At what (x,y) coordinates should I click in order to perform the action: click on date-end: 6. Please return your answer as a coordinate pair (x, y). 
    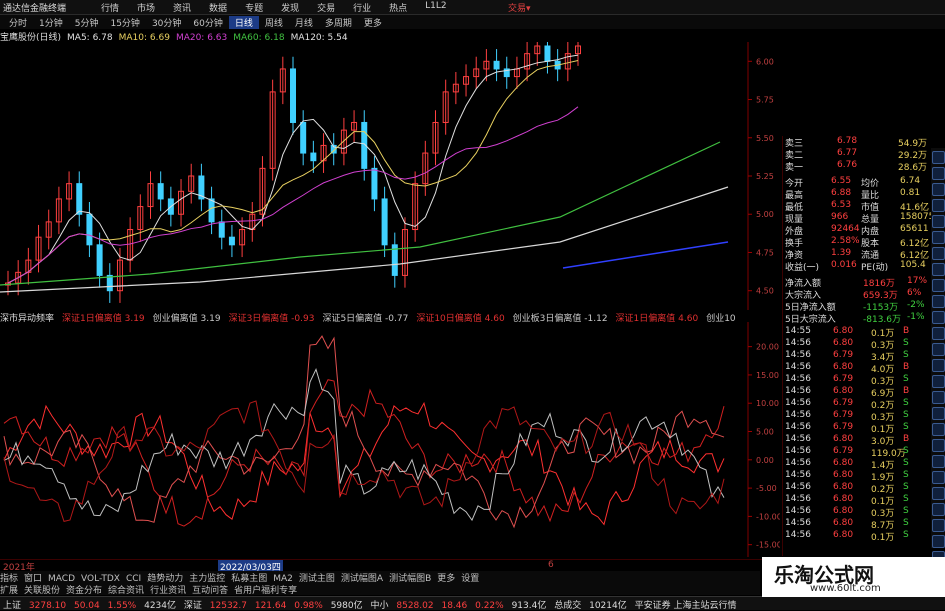
    Looking at the image, I should click on (551, 565).